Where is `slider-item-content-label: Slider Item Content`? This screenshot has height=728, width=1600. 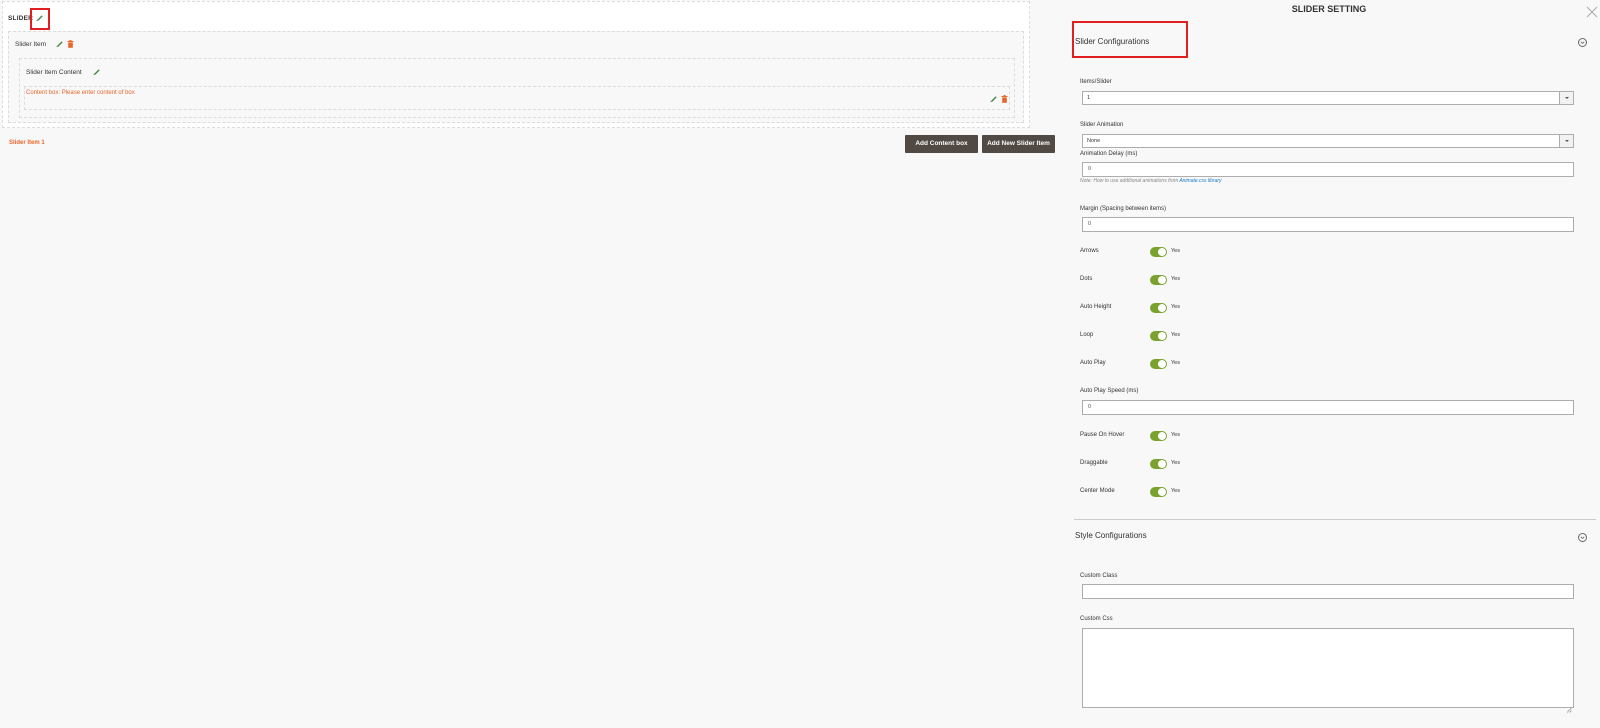 slider-item-content-label: Slider Item Content is located at coordinates (54, 72).